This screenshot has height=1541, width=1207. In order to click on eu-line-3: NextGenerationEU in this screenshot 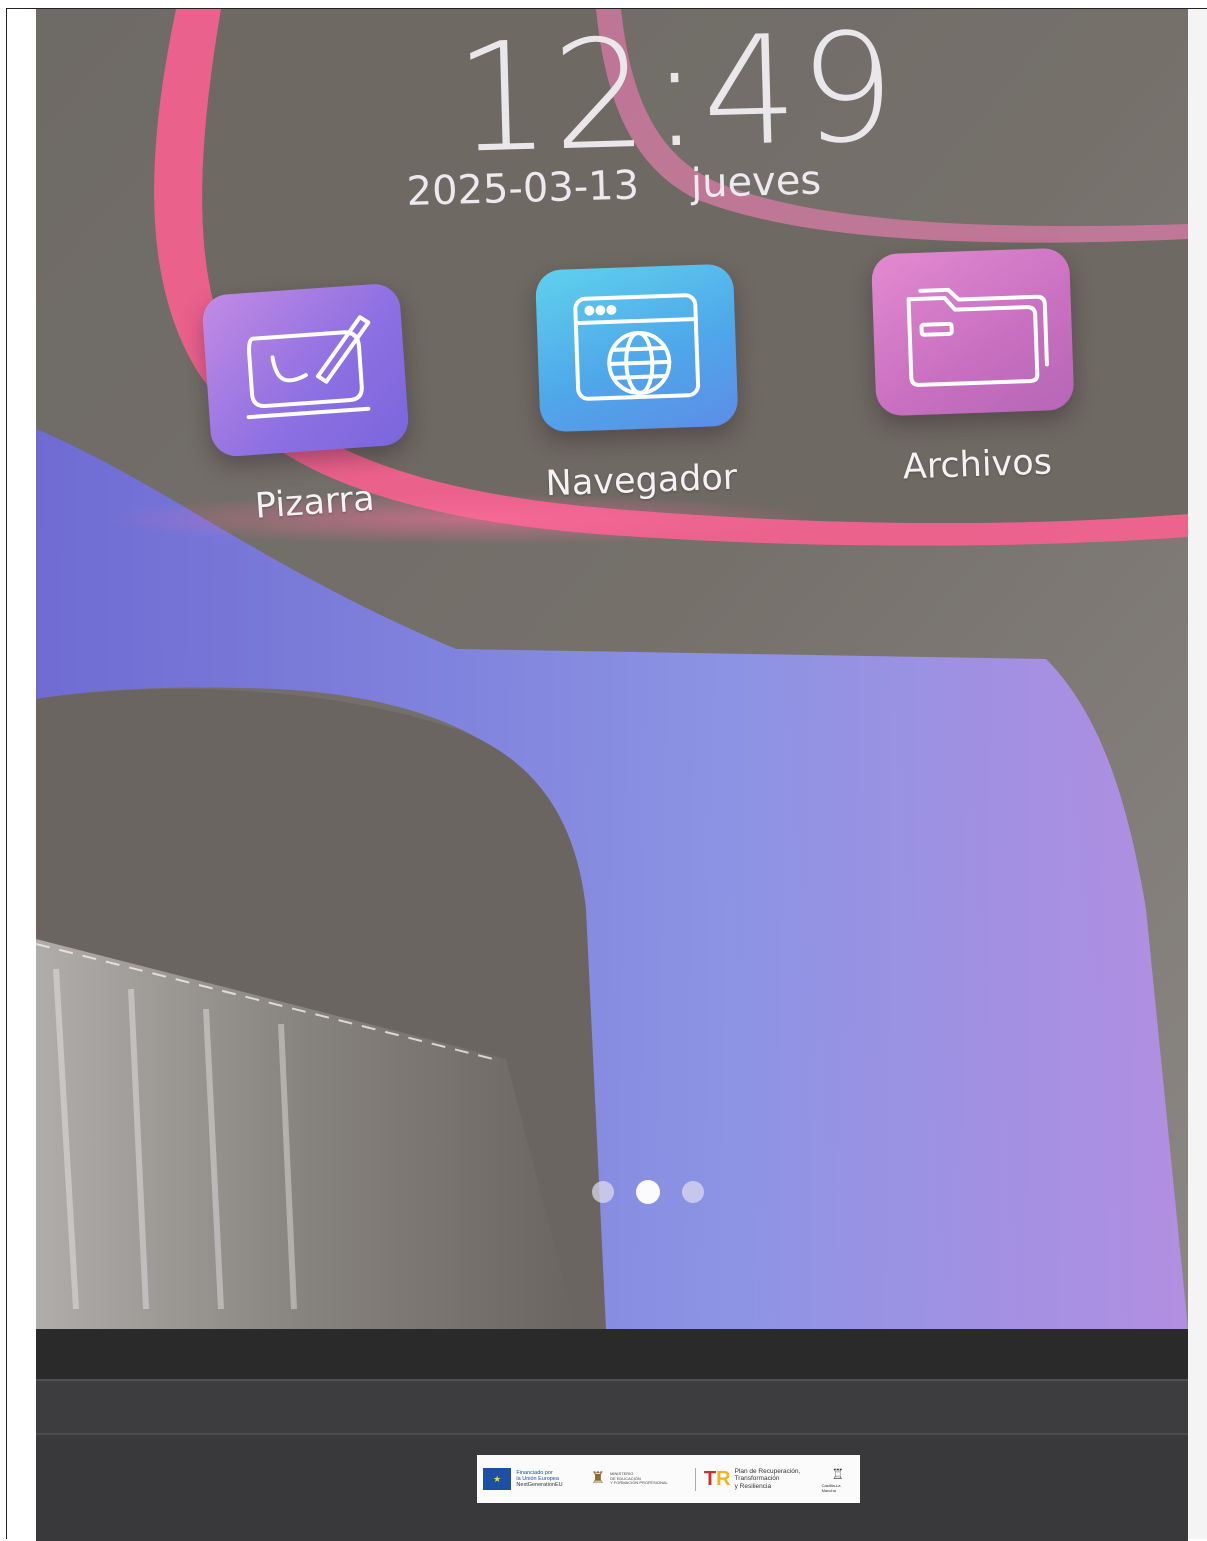, I will do `click(539, 1485)`.